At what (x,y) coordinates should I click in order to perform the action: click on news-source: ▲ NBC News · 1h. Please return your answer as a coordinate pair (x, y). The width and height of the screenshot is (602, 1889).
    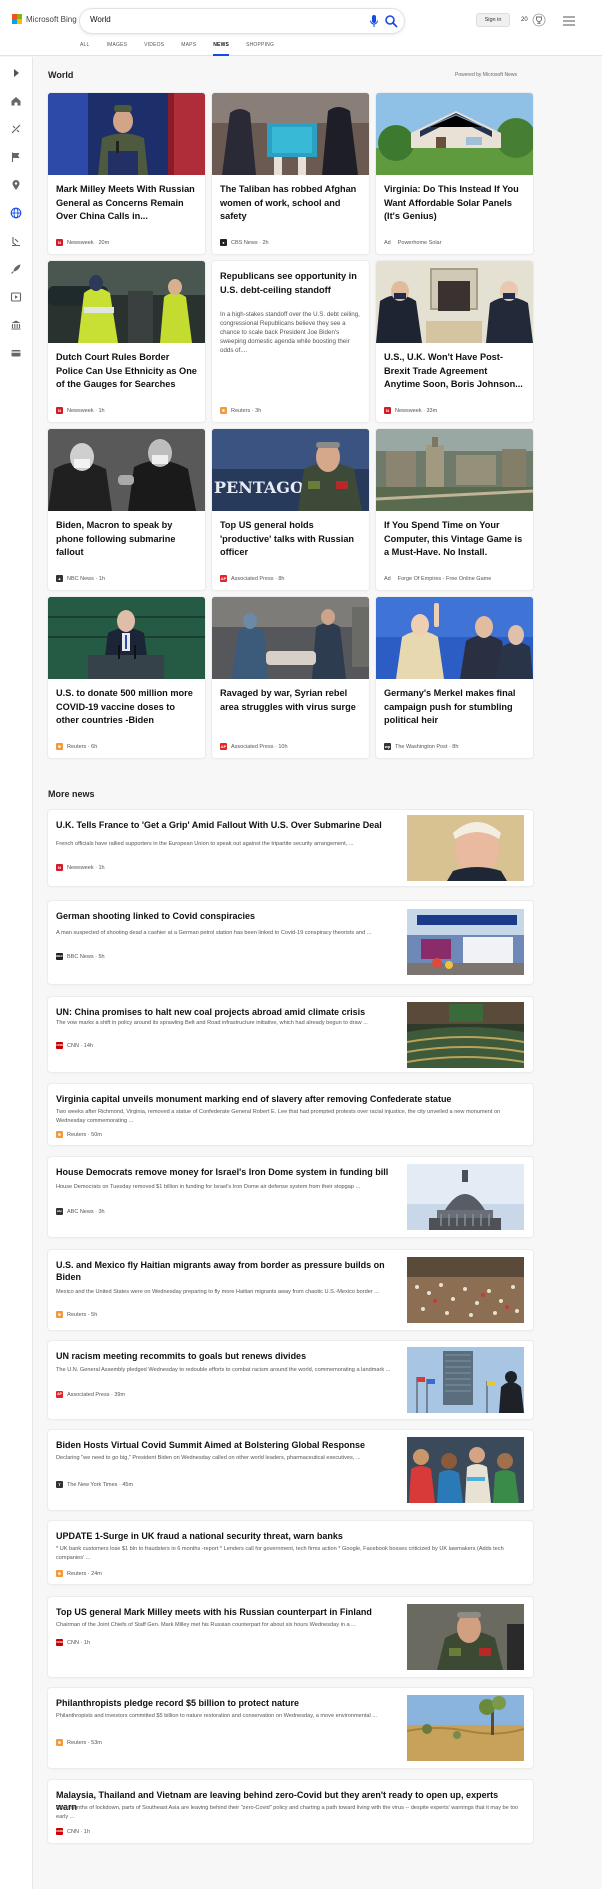
    Looking at the image, I should click on (80, 578).